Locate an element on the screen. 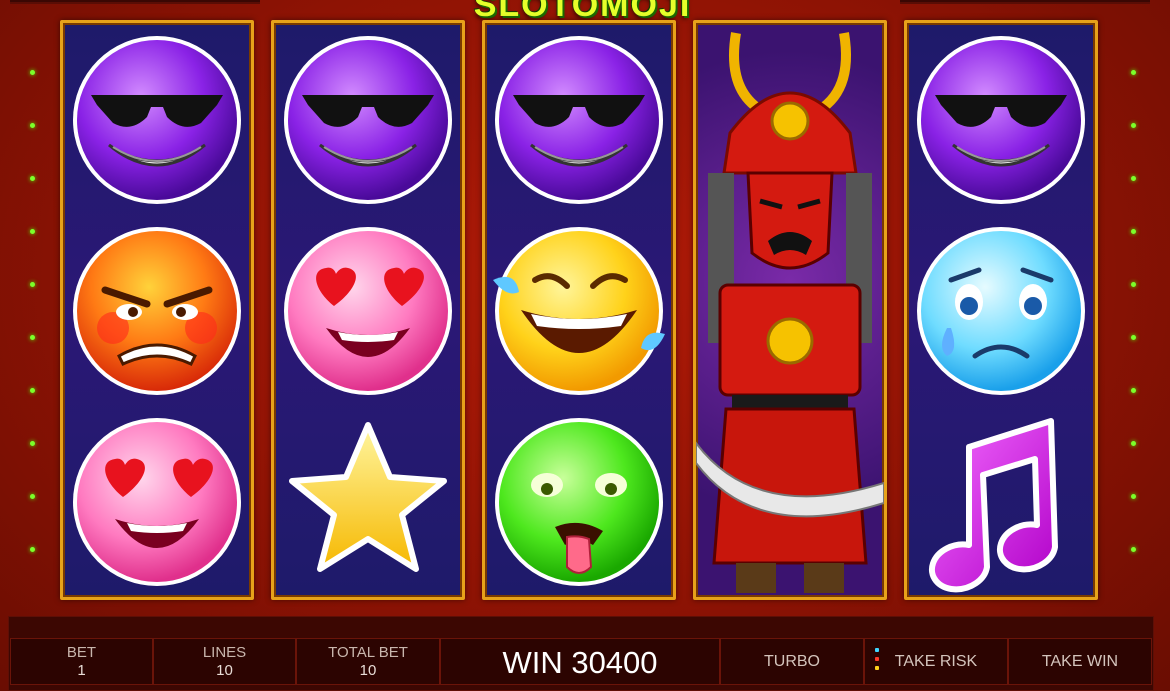  total-bet-label: TOTAL BET is located at coordinates (368, 652).